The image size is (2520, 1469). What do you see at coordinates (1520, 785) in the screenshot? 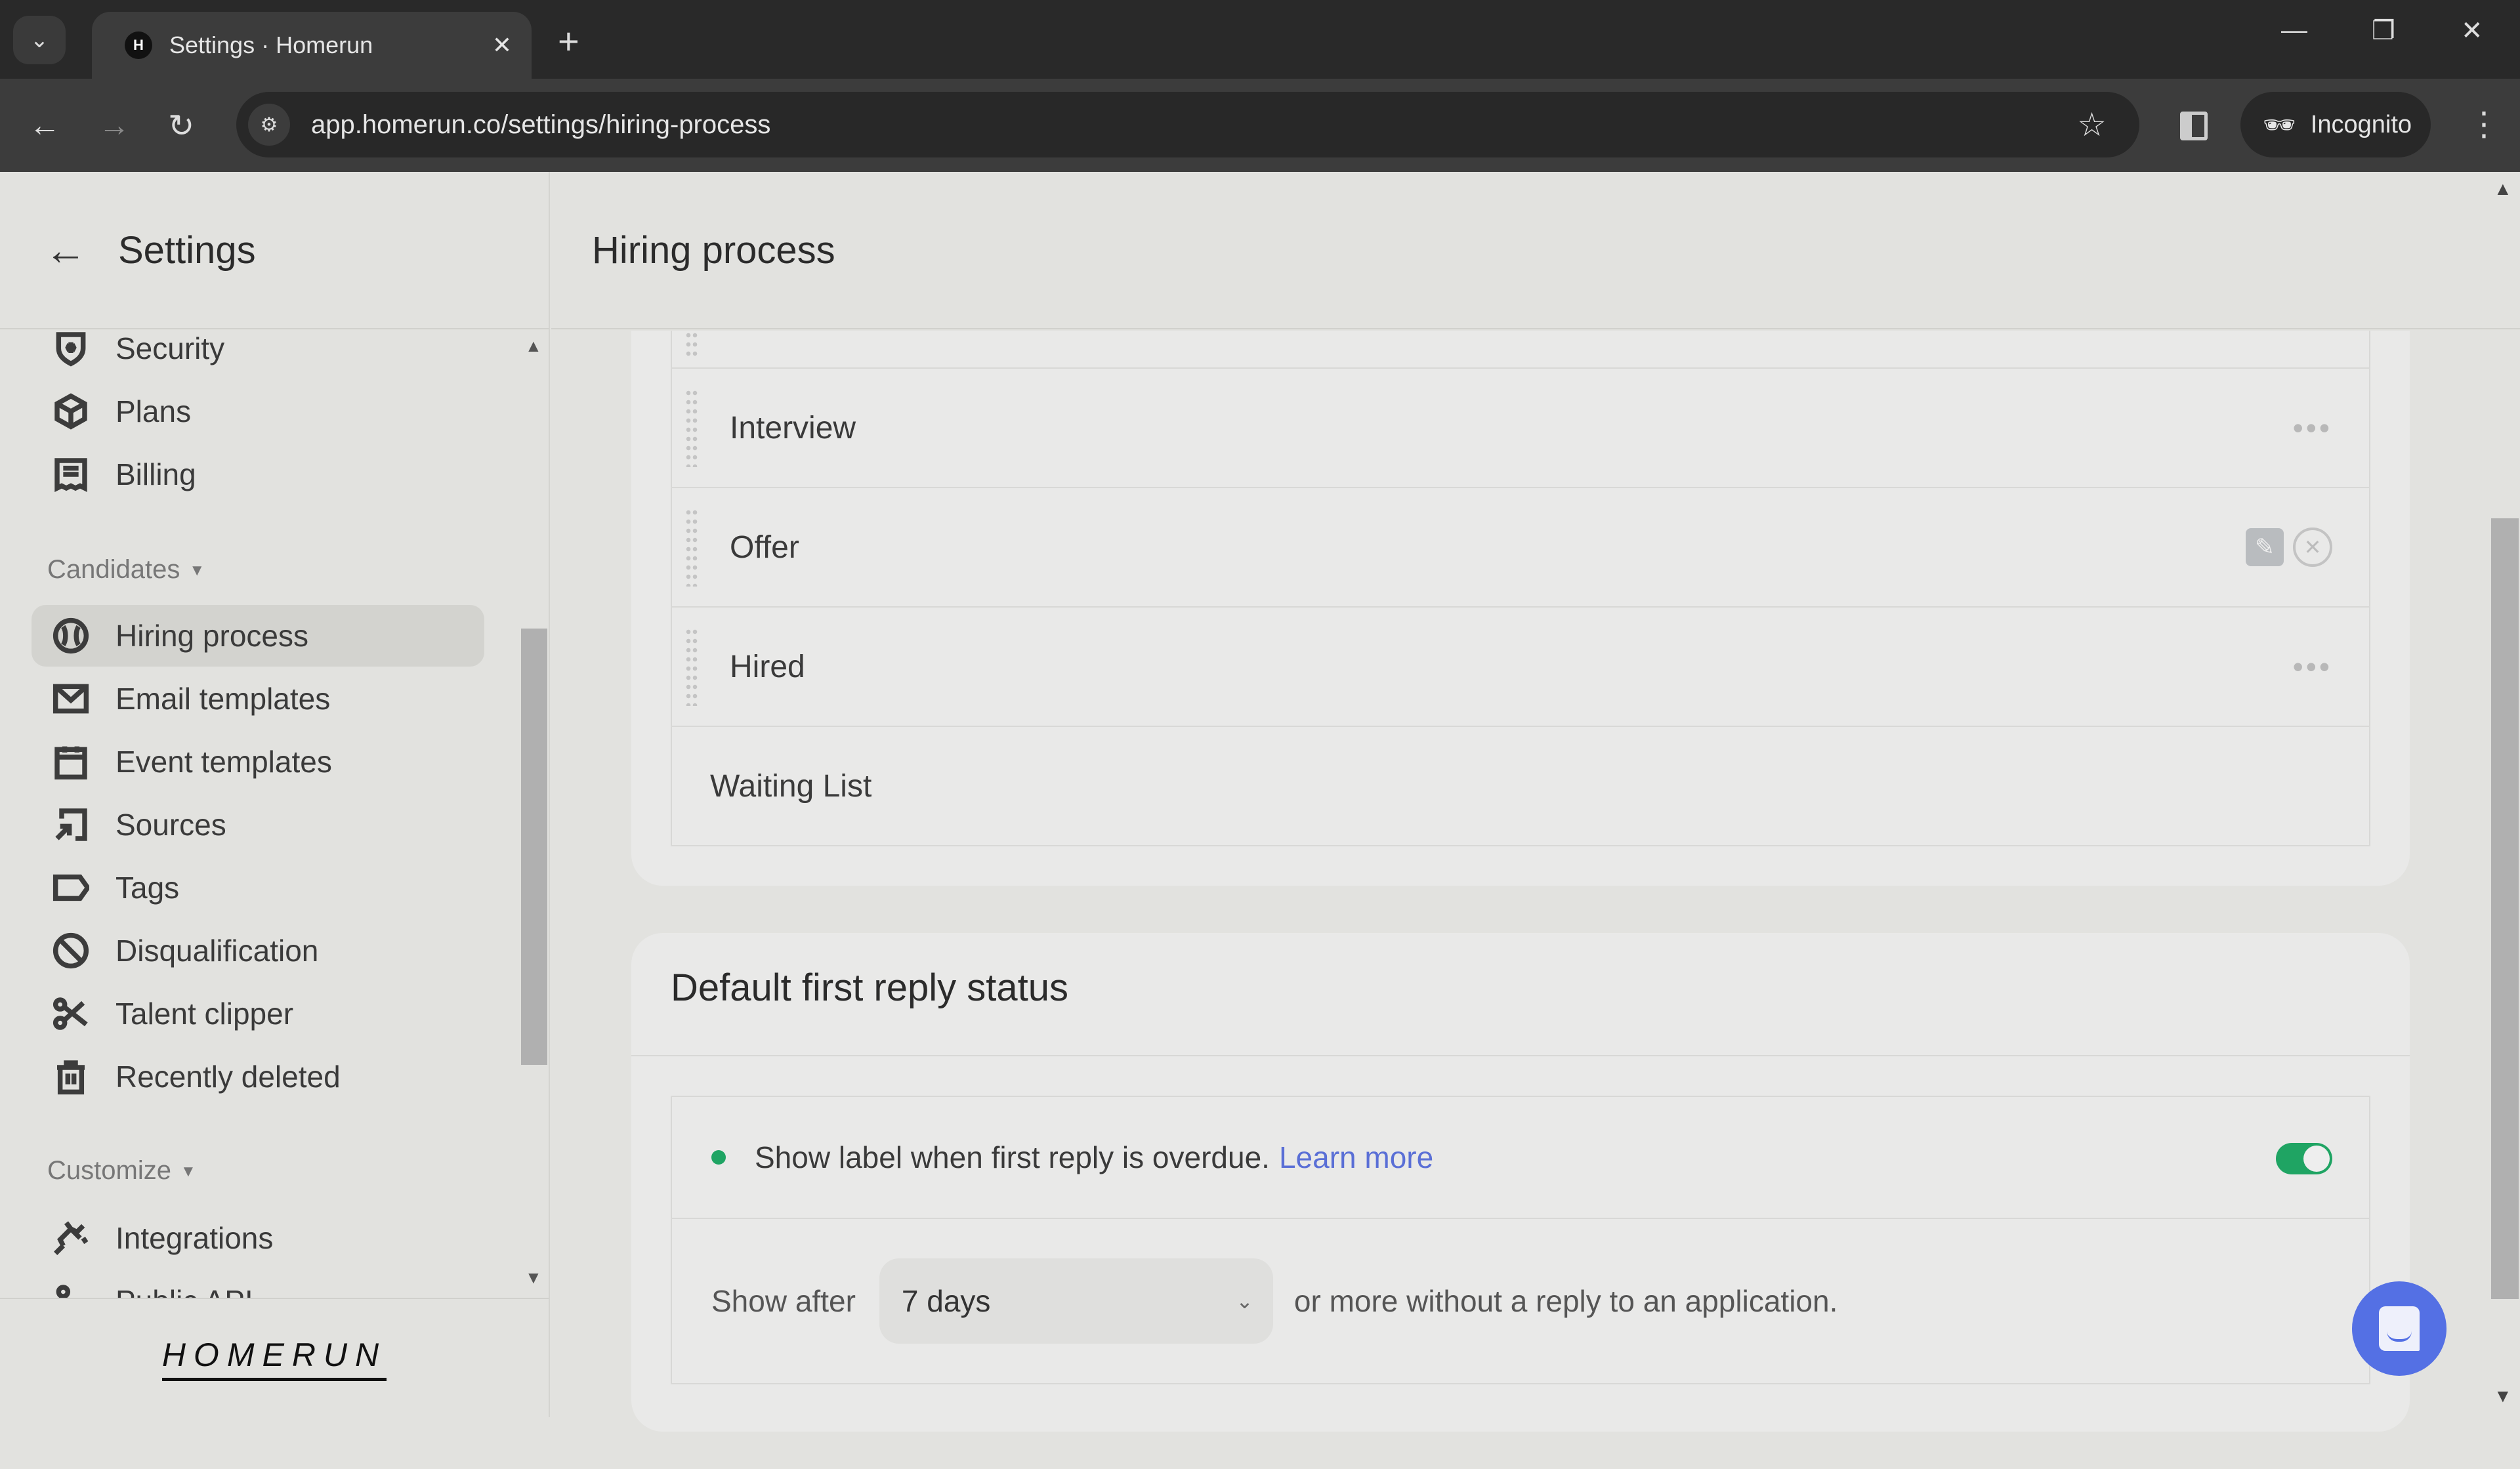
I see `stage-row: Waiting List` at bounding box center [1520, 785].